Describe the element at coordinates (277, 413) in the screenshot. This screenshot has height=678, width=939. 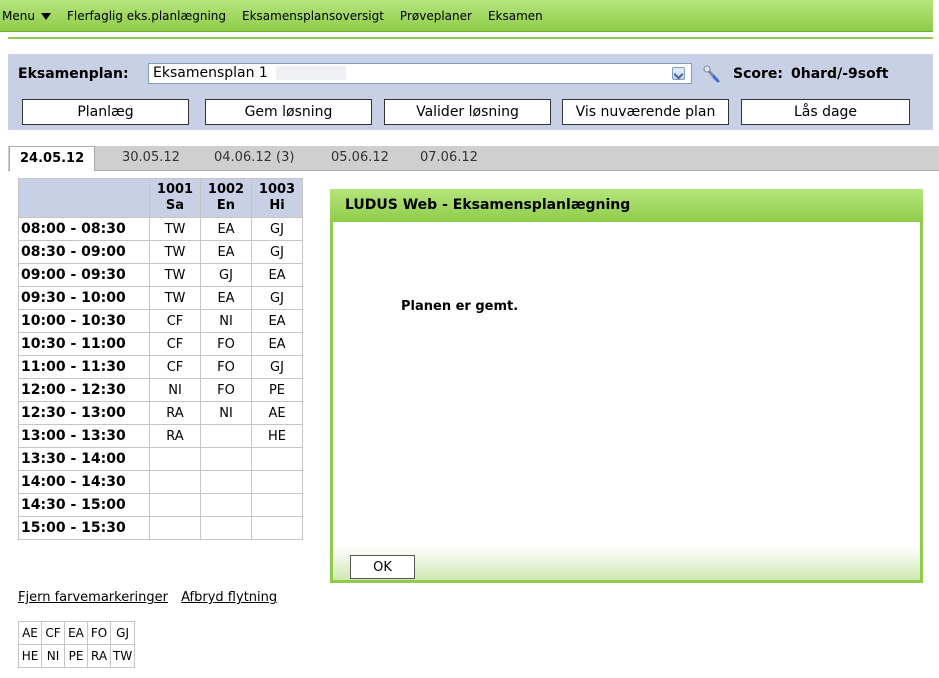
I see `schedule-cell: AE` at that location.